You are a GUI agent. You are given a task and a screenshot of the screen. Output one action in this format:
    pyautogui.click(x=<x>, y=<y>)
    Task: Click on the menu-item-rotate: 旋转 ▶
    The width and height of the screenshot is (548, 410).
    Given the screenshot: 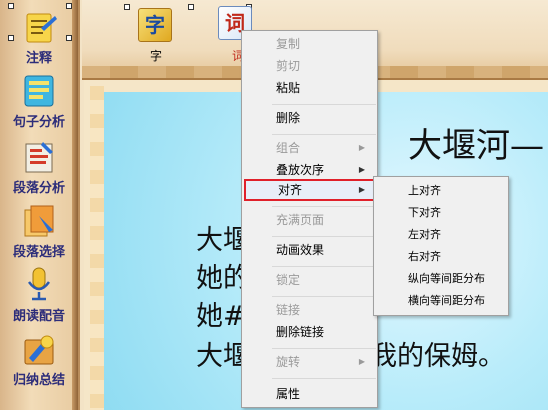 What is the action you would take?
    pyautogui.click(x=309, y=362)
    